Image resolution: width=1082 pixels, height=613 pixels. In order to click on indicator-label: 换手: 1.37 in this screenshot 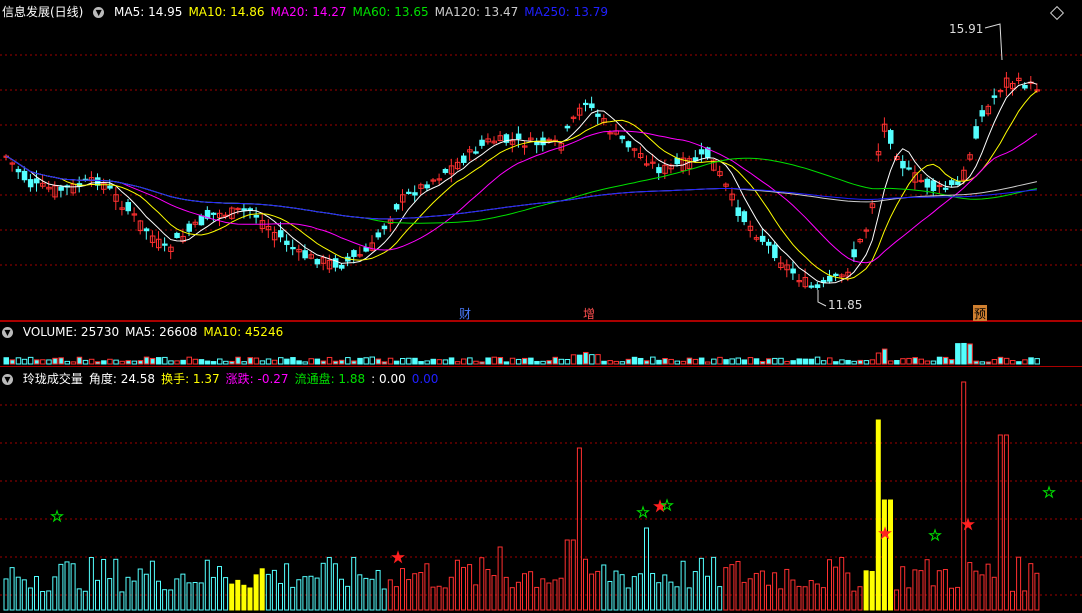, I will do `click(190, 379)`.